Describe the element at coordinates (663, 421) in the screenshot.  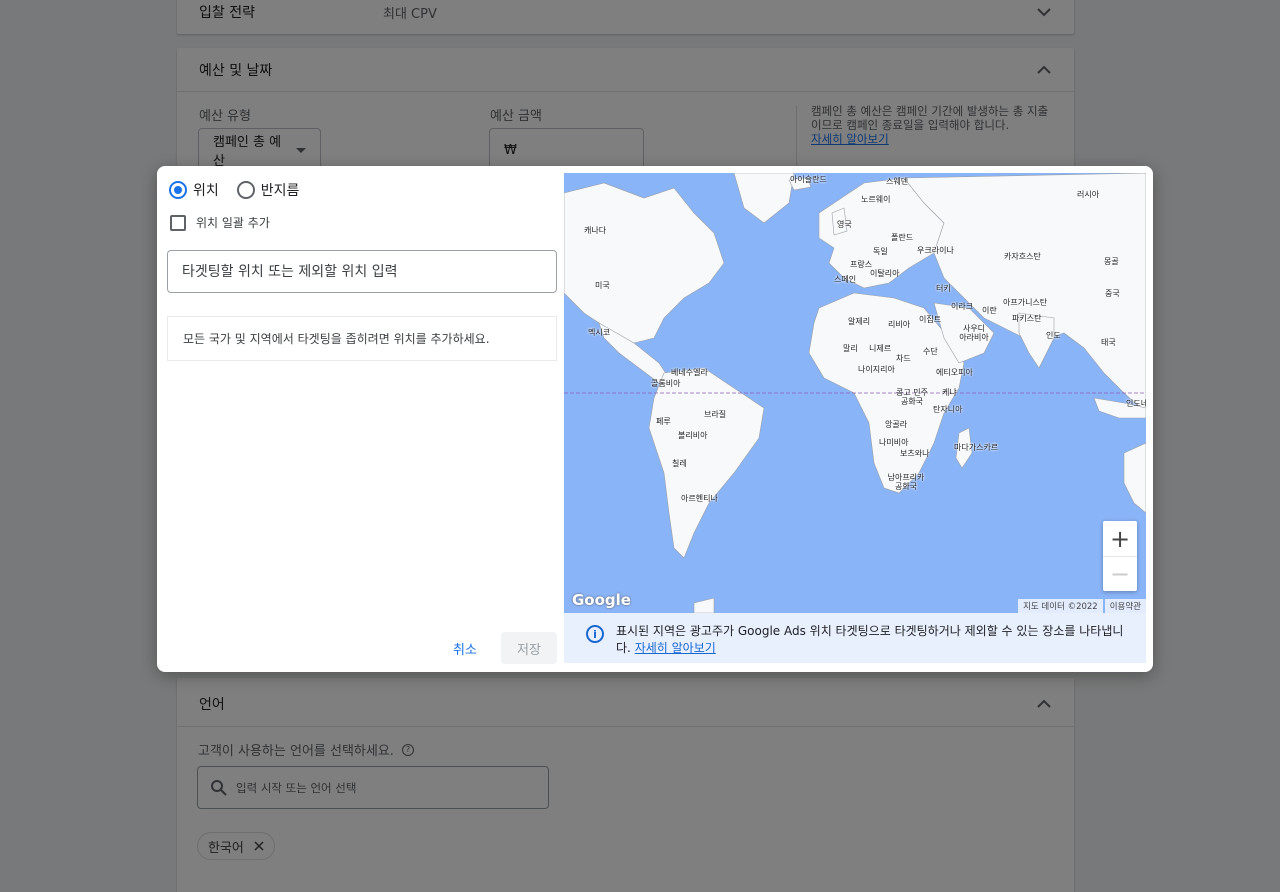
I see `map-label-peru: 페루` at that location.